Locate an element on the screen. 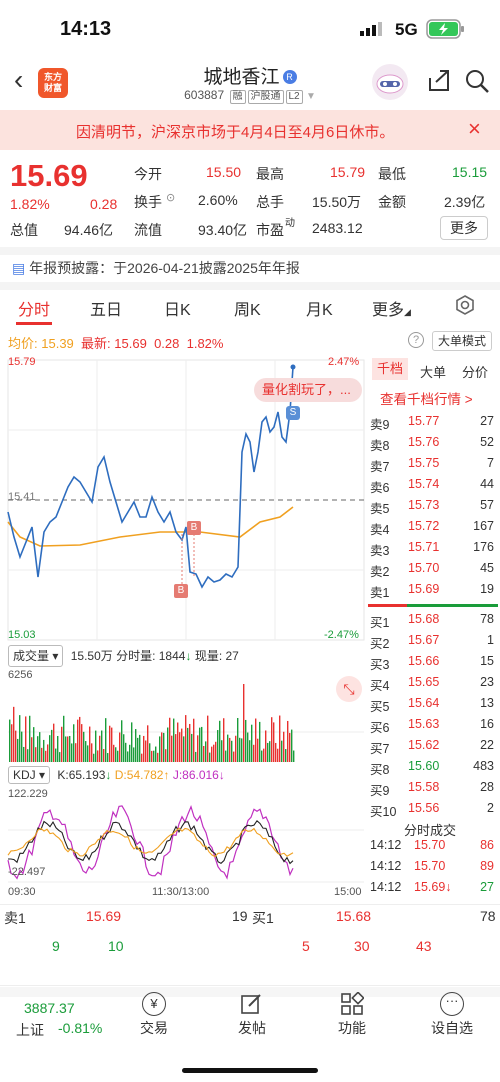  vol-max: 6256 is located at coordinates (20, 675).